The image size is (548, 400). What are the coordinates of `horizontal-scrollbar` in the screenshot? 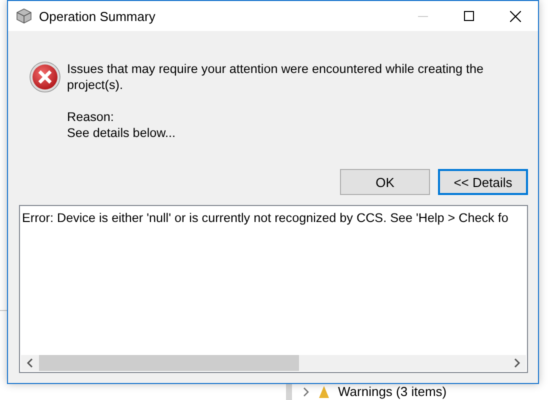 It's located at (273, 363).